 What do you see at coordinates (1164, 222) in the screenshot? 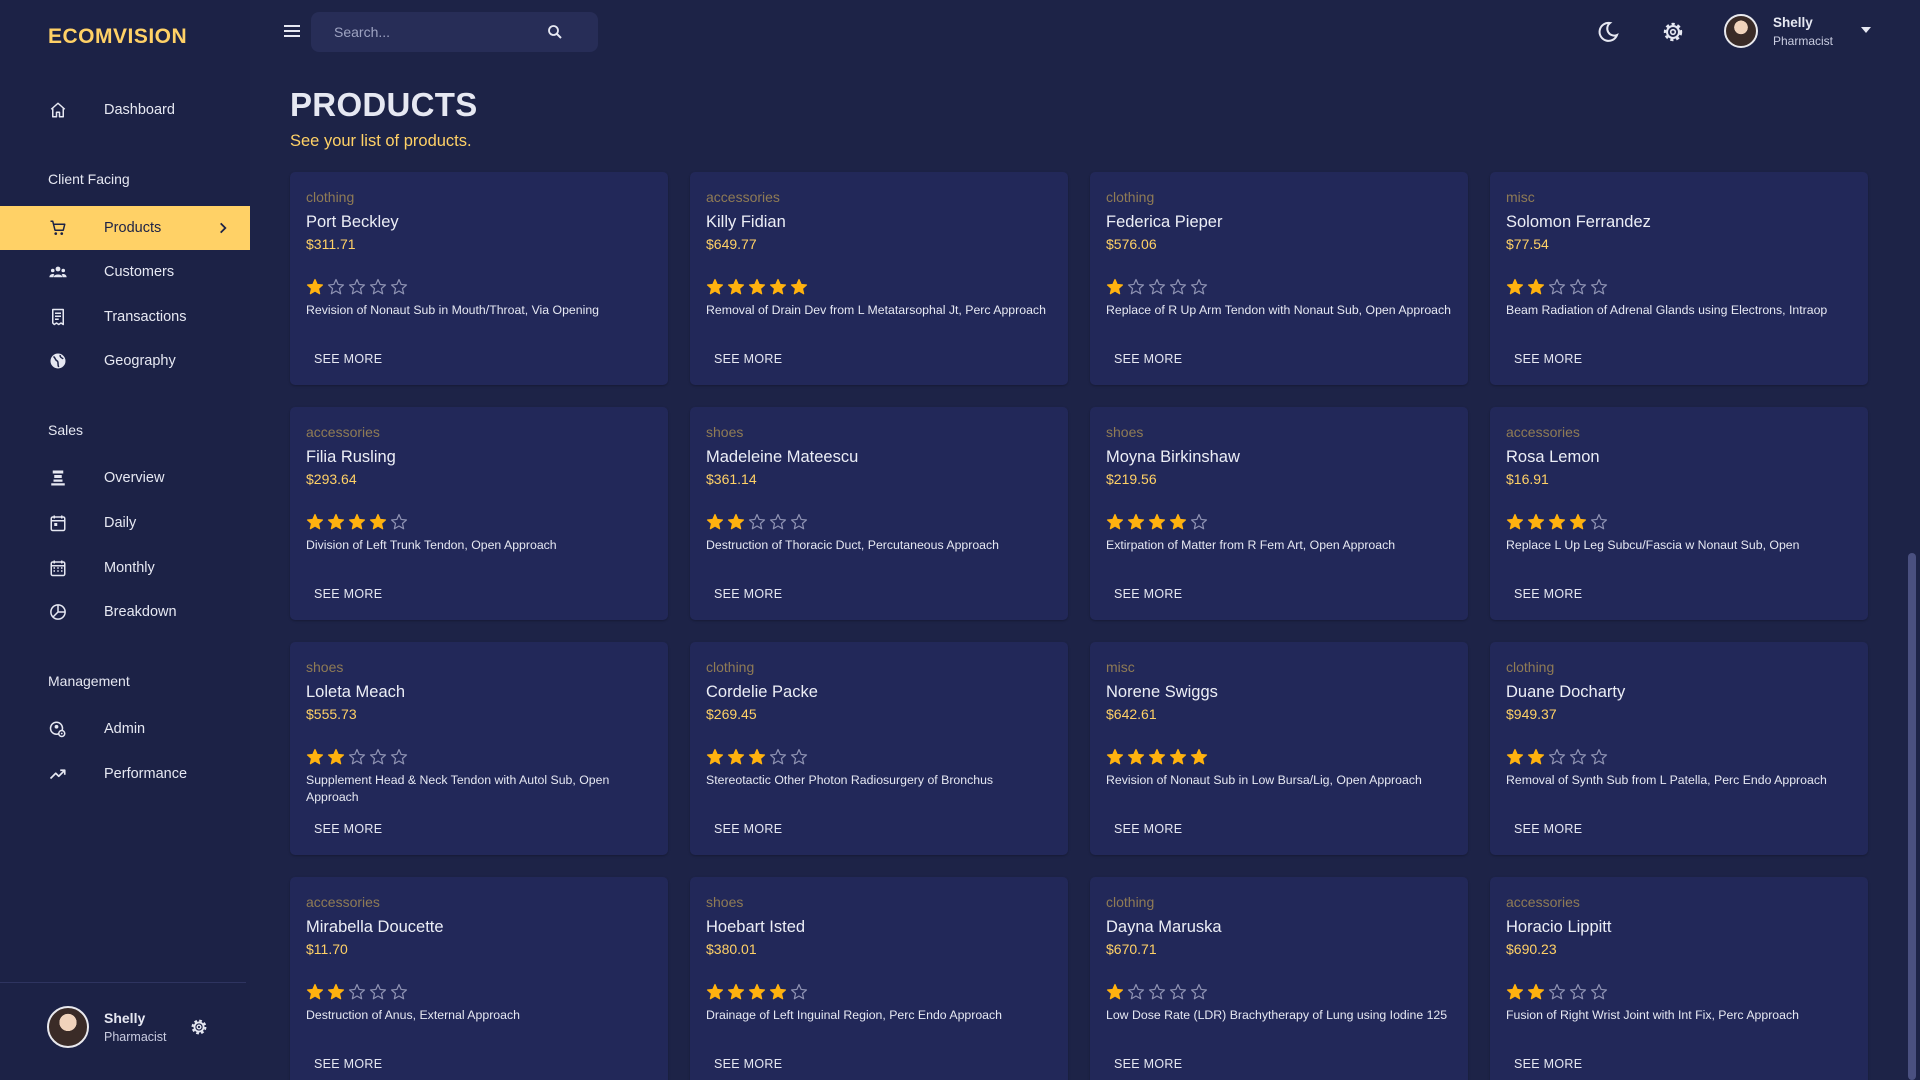
I see `product-name: Federica Pieper` at bounding box center [1164, 222].